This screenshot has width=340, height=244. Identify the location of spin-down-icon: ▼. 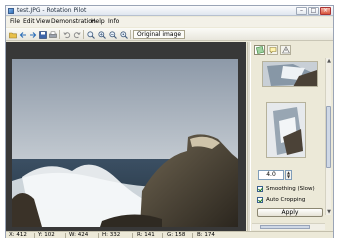
(288, 177).